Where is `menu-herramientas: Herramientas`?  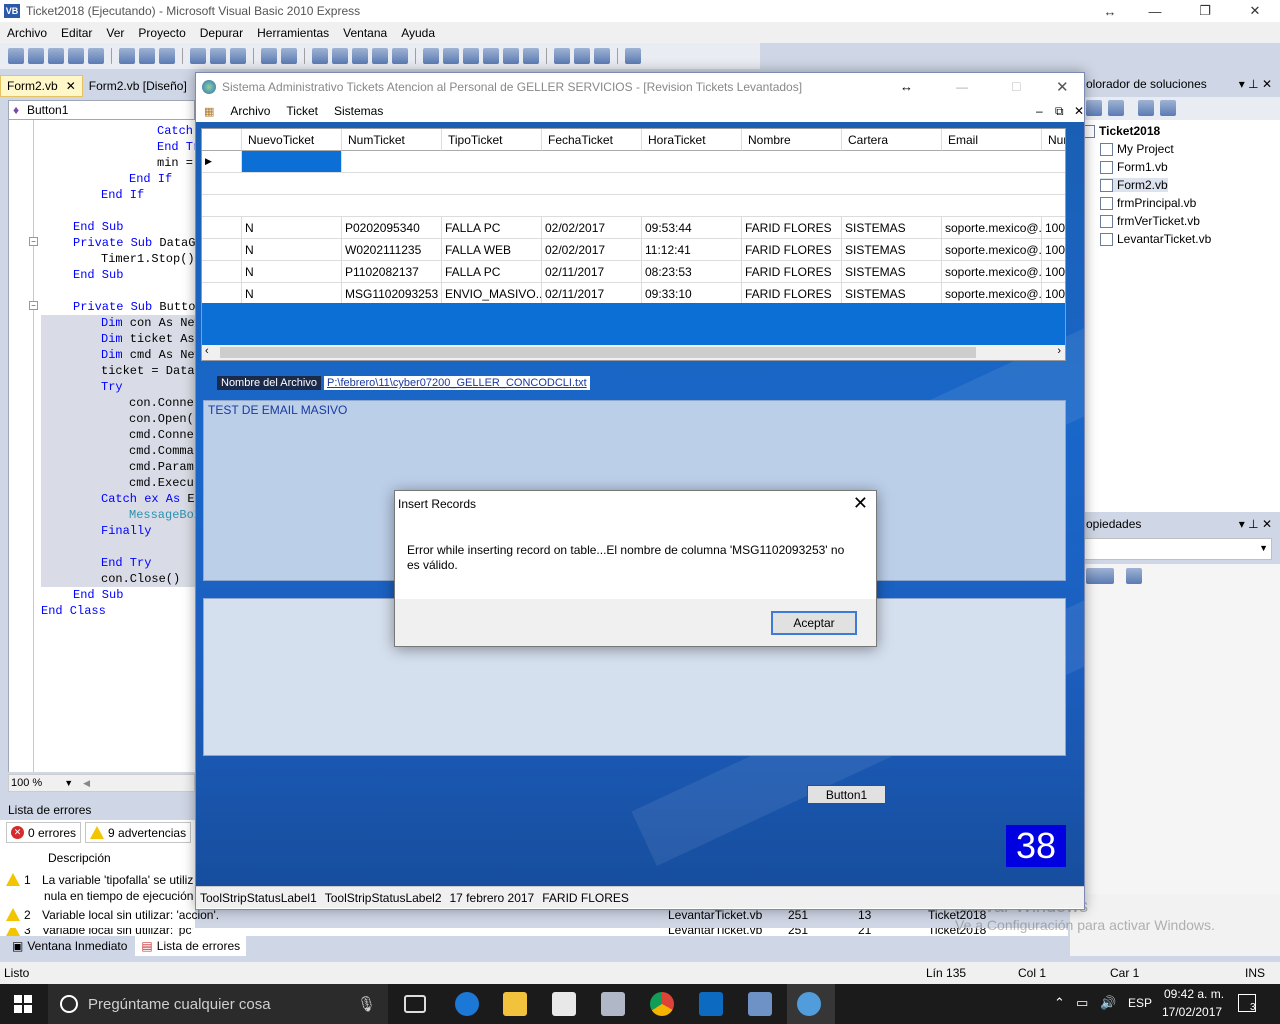
menu-herramientas: Herramientas is located at coordinates (293, 33).